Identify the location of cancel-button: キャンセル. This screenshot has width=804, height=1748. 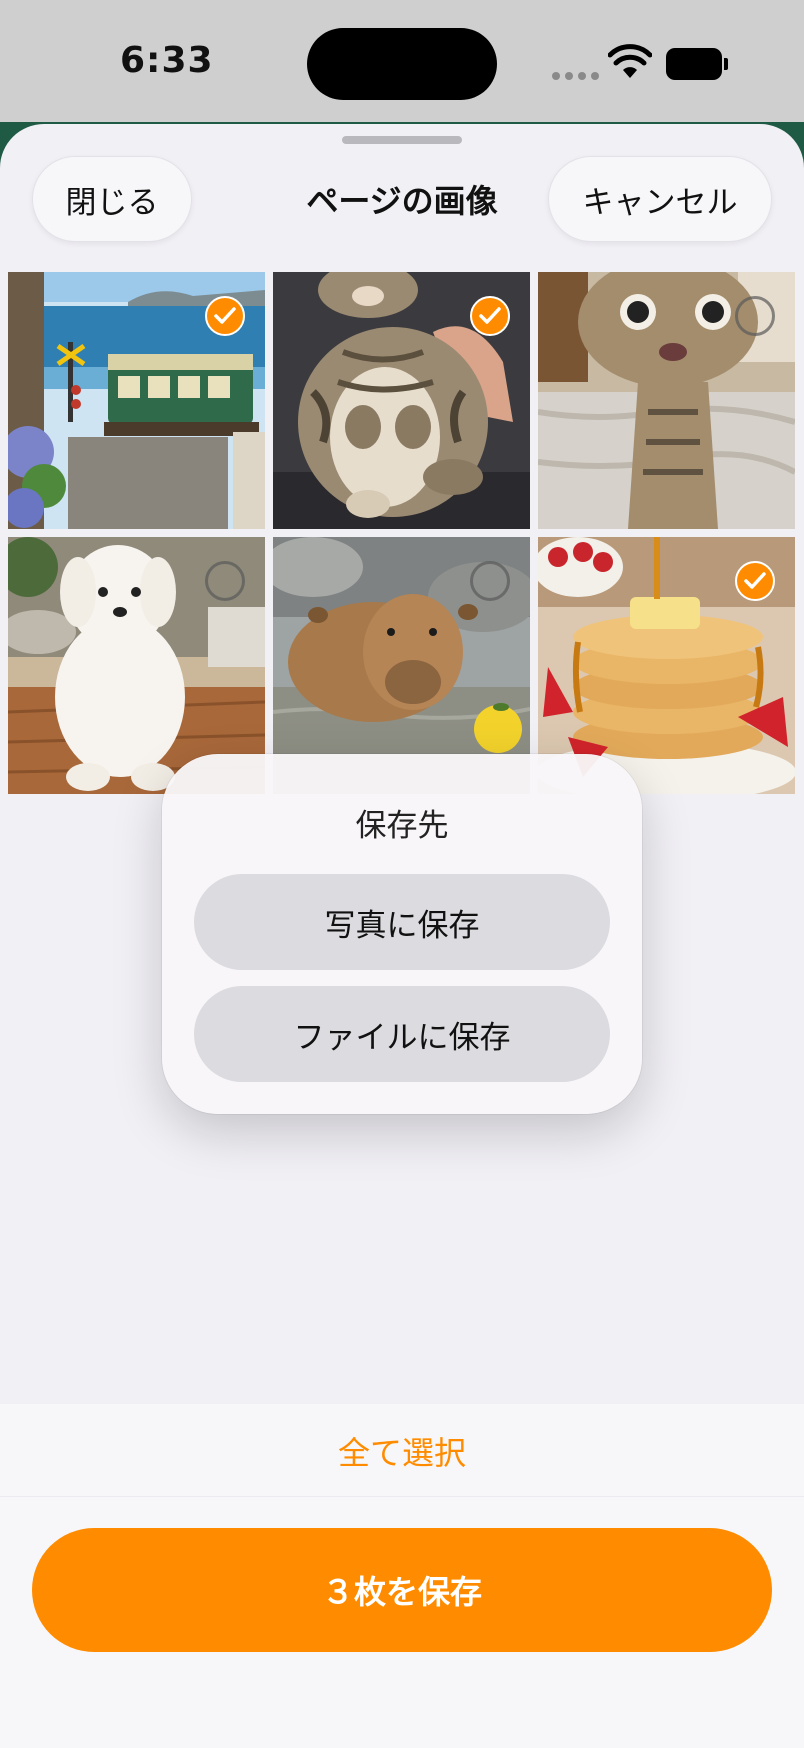
(660, 199).